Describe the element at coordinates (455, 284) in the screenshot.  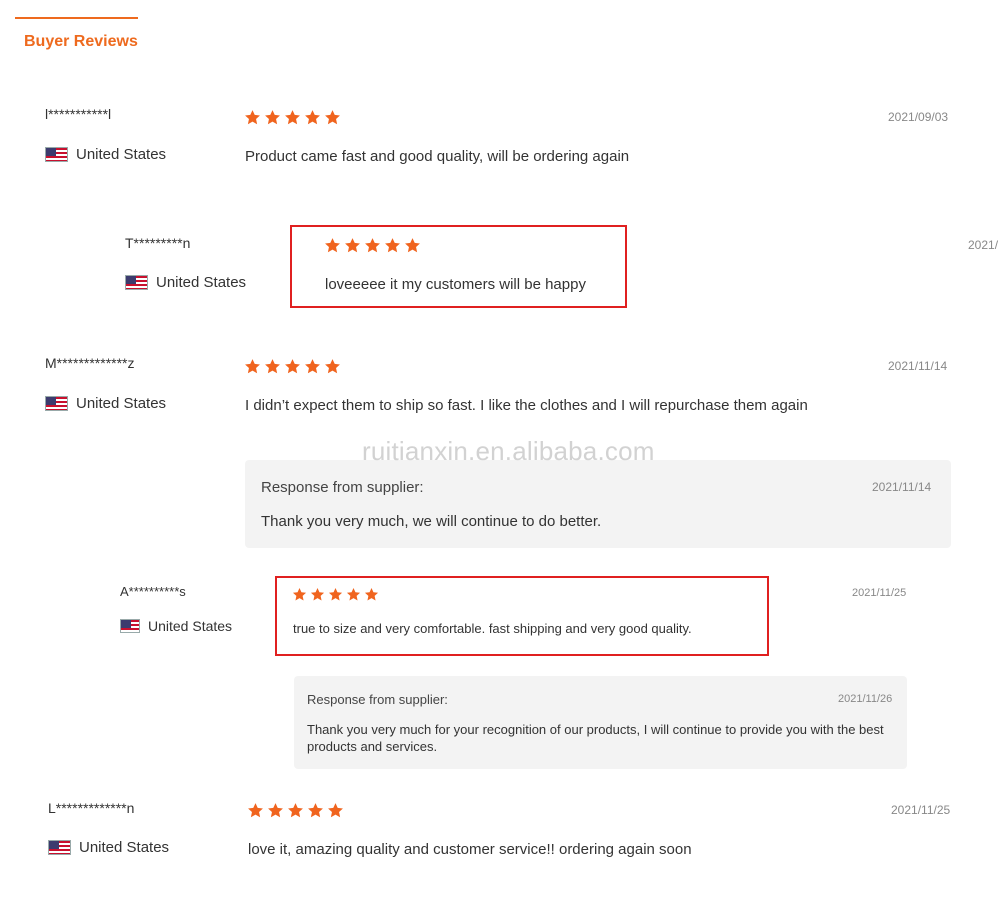
I see `review-text: loveeeee it my customers will be happy` at that location.